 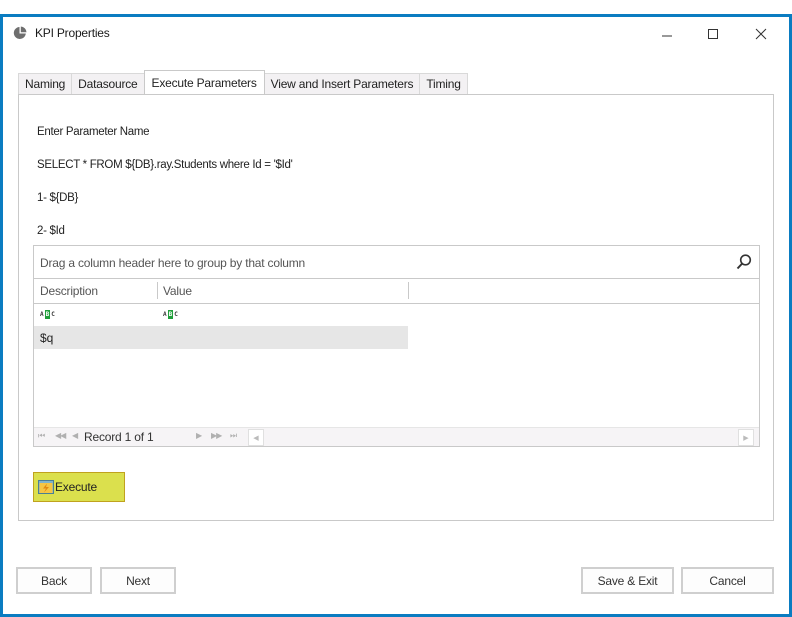 I want to click on info-line: Enter Parameter Name, so click(x=93, y=132).